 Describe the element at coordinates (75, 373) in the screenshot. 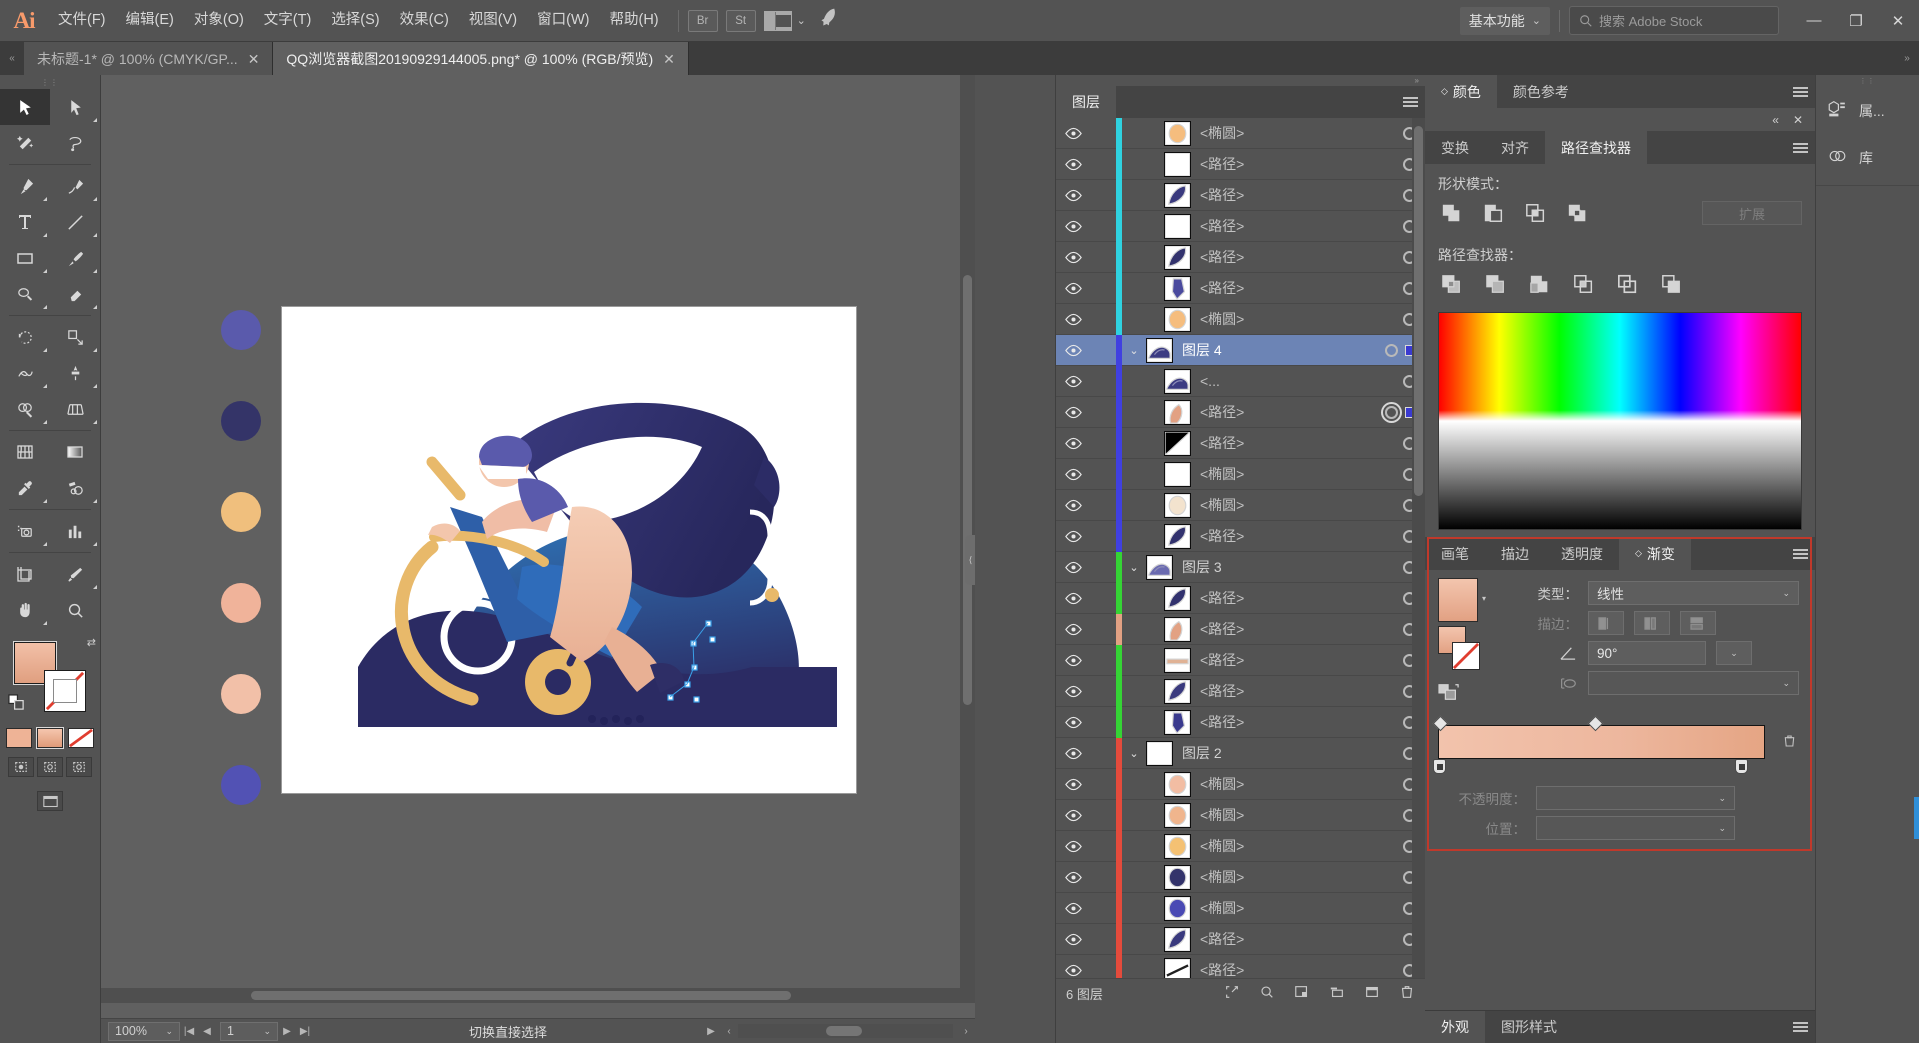

I see `free-transform-tool` at that location.